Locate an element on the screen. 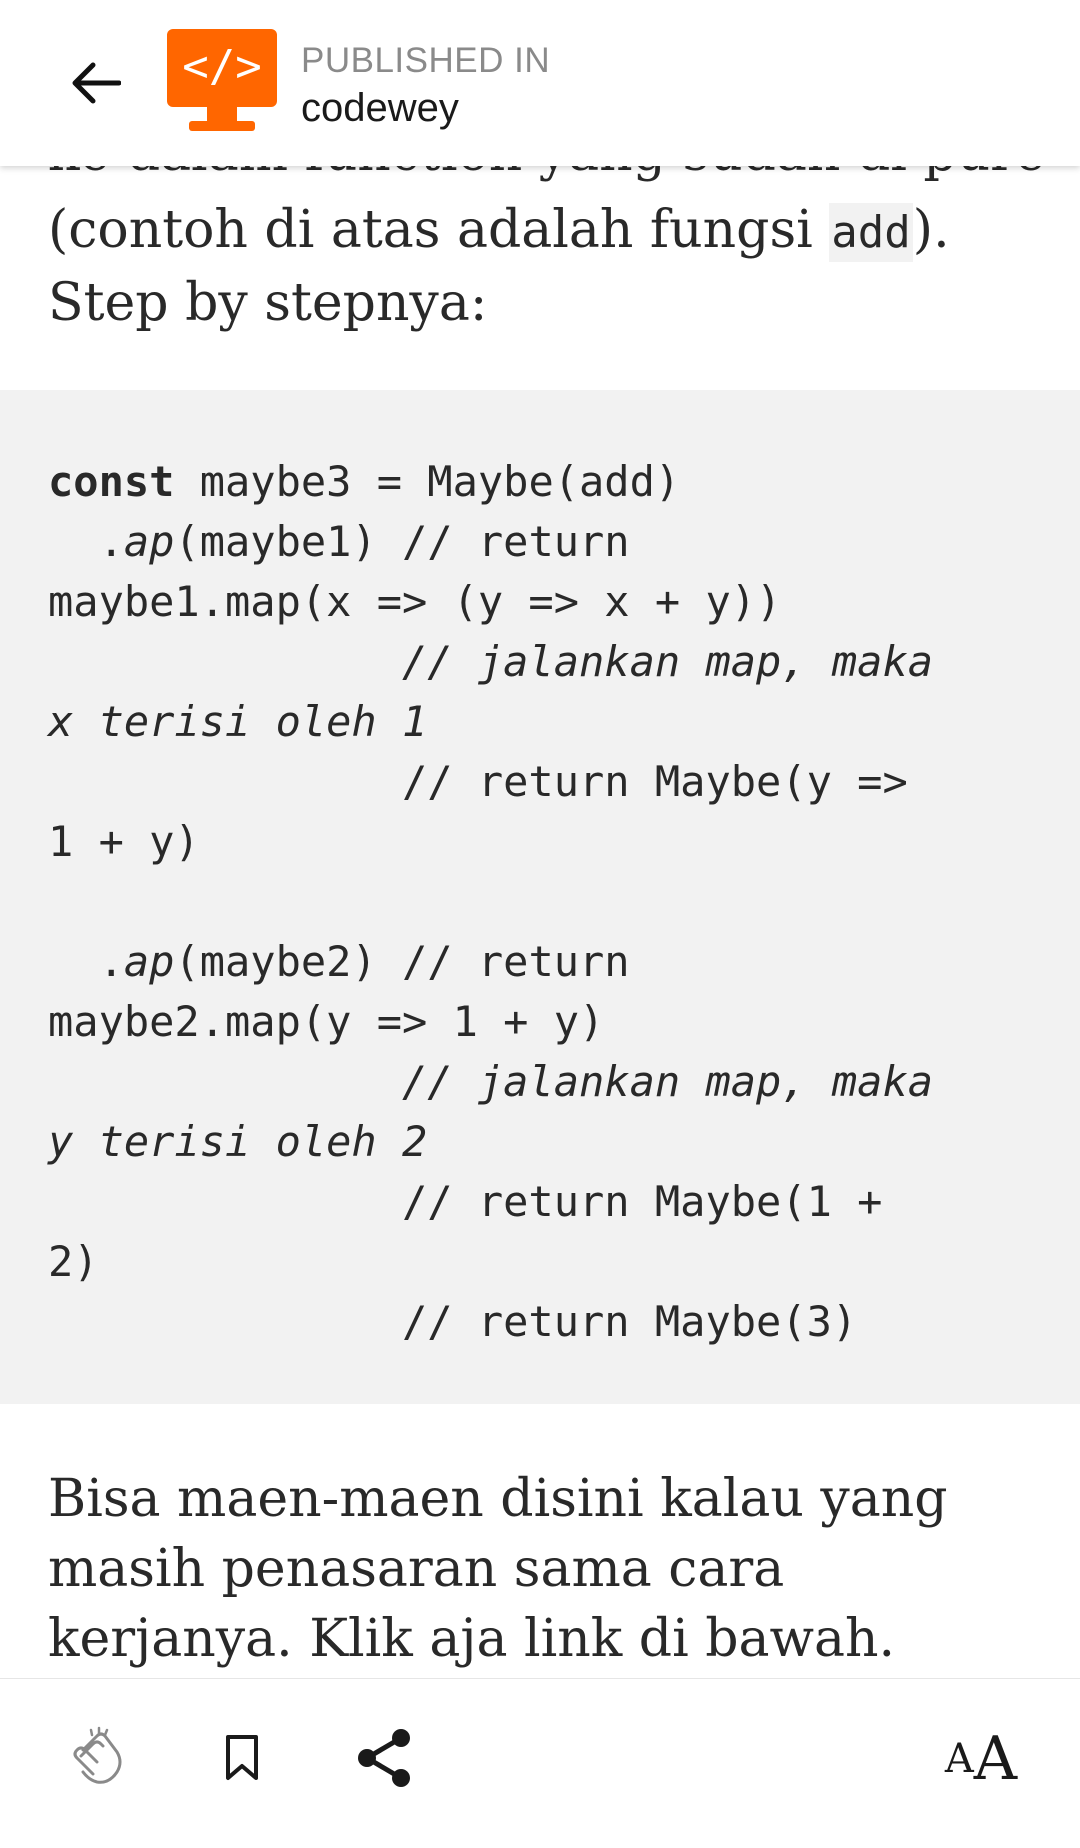  font-size-button: AA is located at coordinates (981, 1759).